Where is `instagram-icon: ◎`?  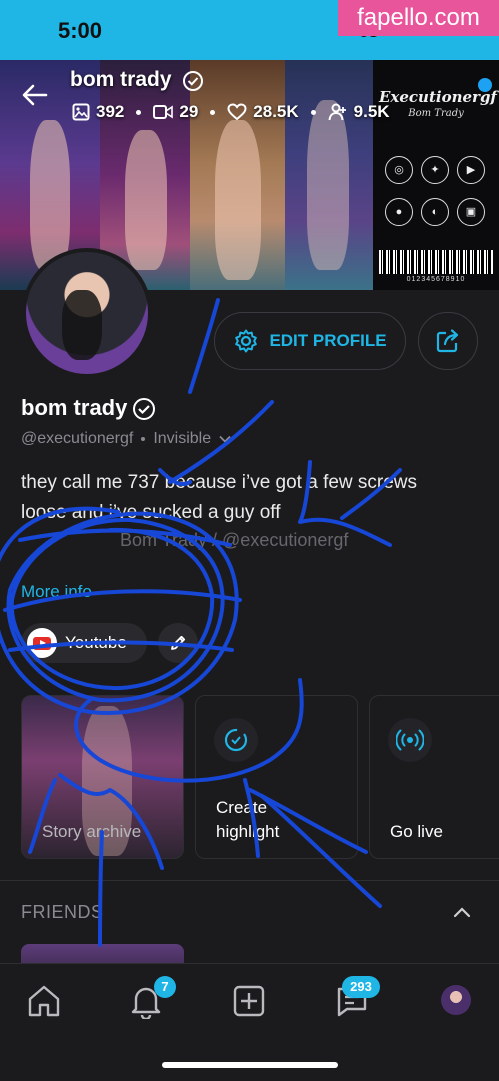
instagram-icon: ◎ is located at coordinates (399, 170).